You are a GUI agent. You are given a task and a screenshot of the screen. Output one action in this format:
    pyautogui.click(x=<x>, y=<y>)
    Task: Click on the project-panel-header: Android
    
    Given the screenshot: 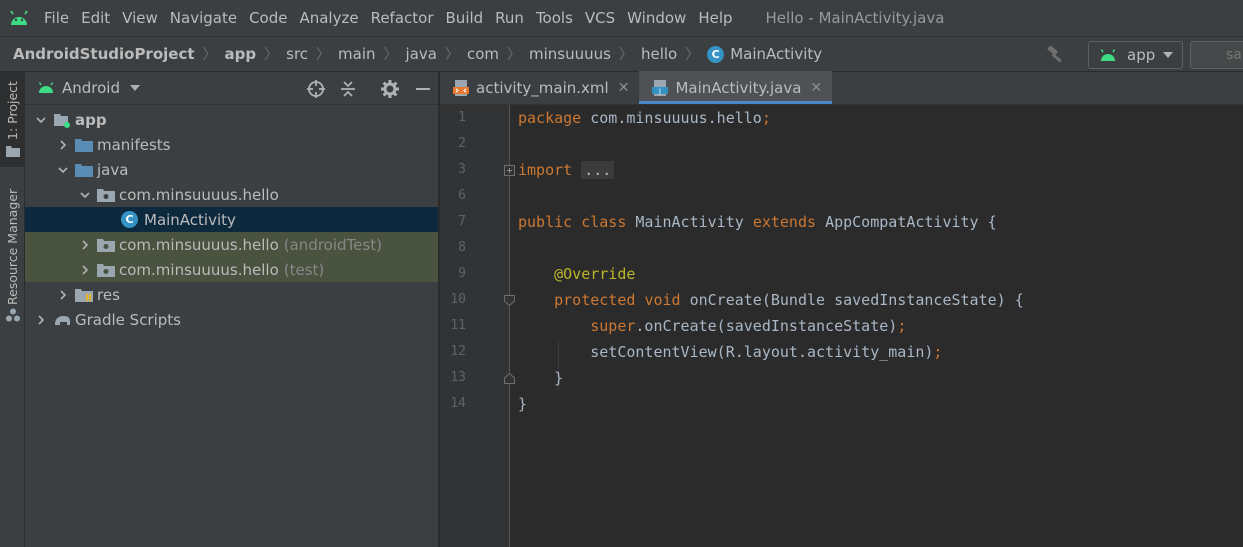 What is the action you would take?
    pyautogui.click(x=231, y=88)
    